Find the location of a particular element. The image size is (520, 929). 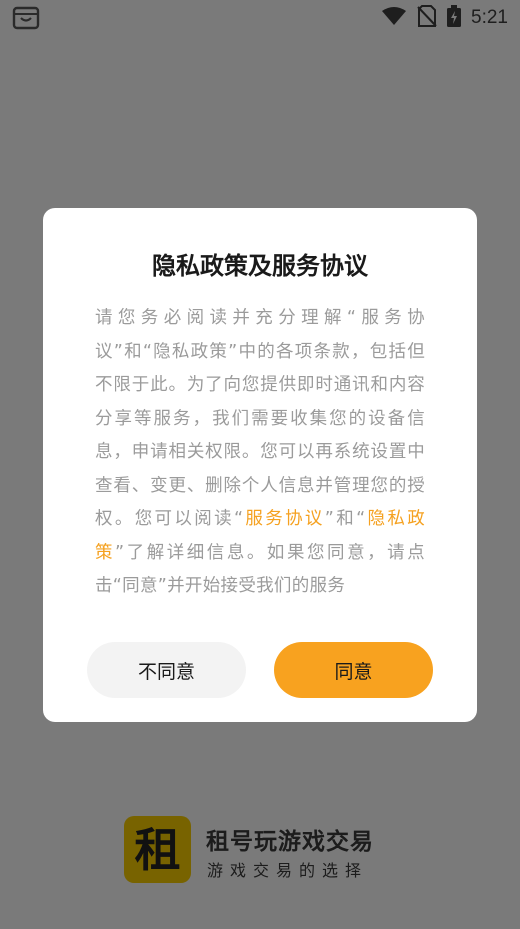

service-agreement-link: 服务协议 is located at coordinates (283, 519).